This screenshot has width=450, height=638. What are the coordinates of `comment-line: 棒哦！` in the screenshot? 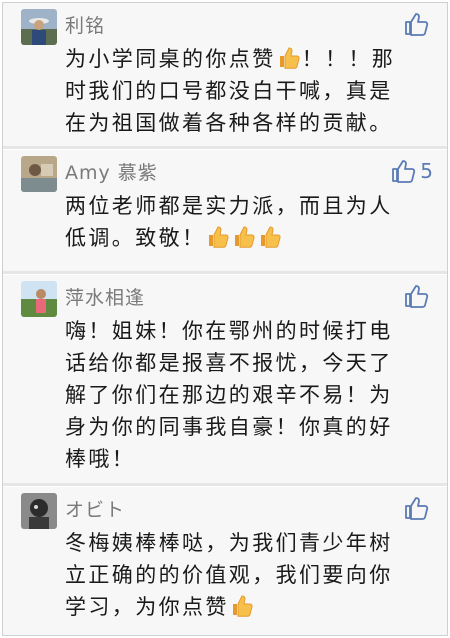 It's located at (100, 459).